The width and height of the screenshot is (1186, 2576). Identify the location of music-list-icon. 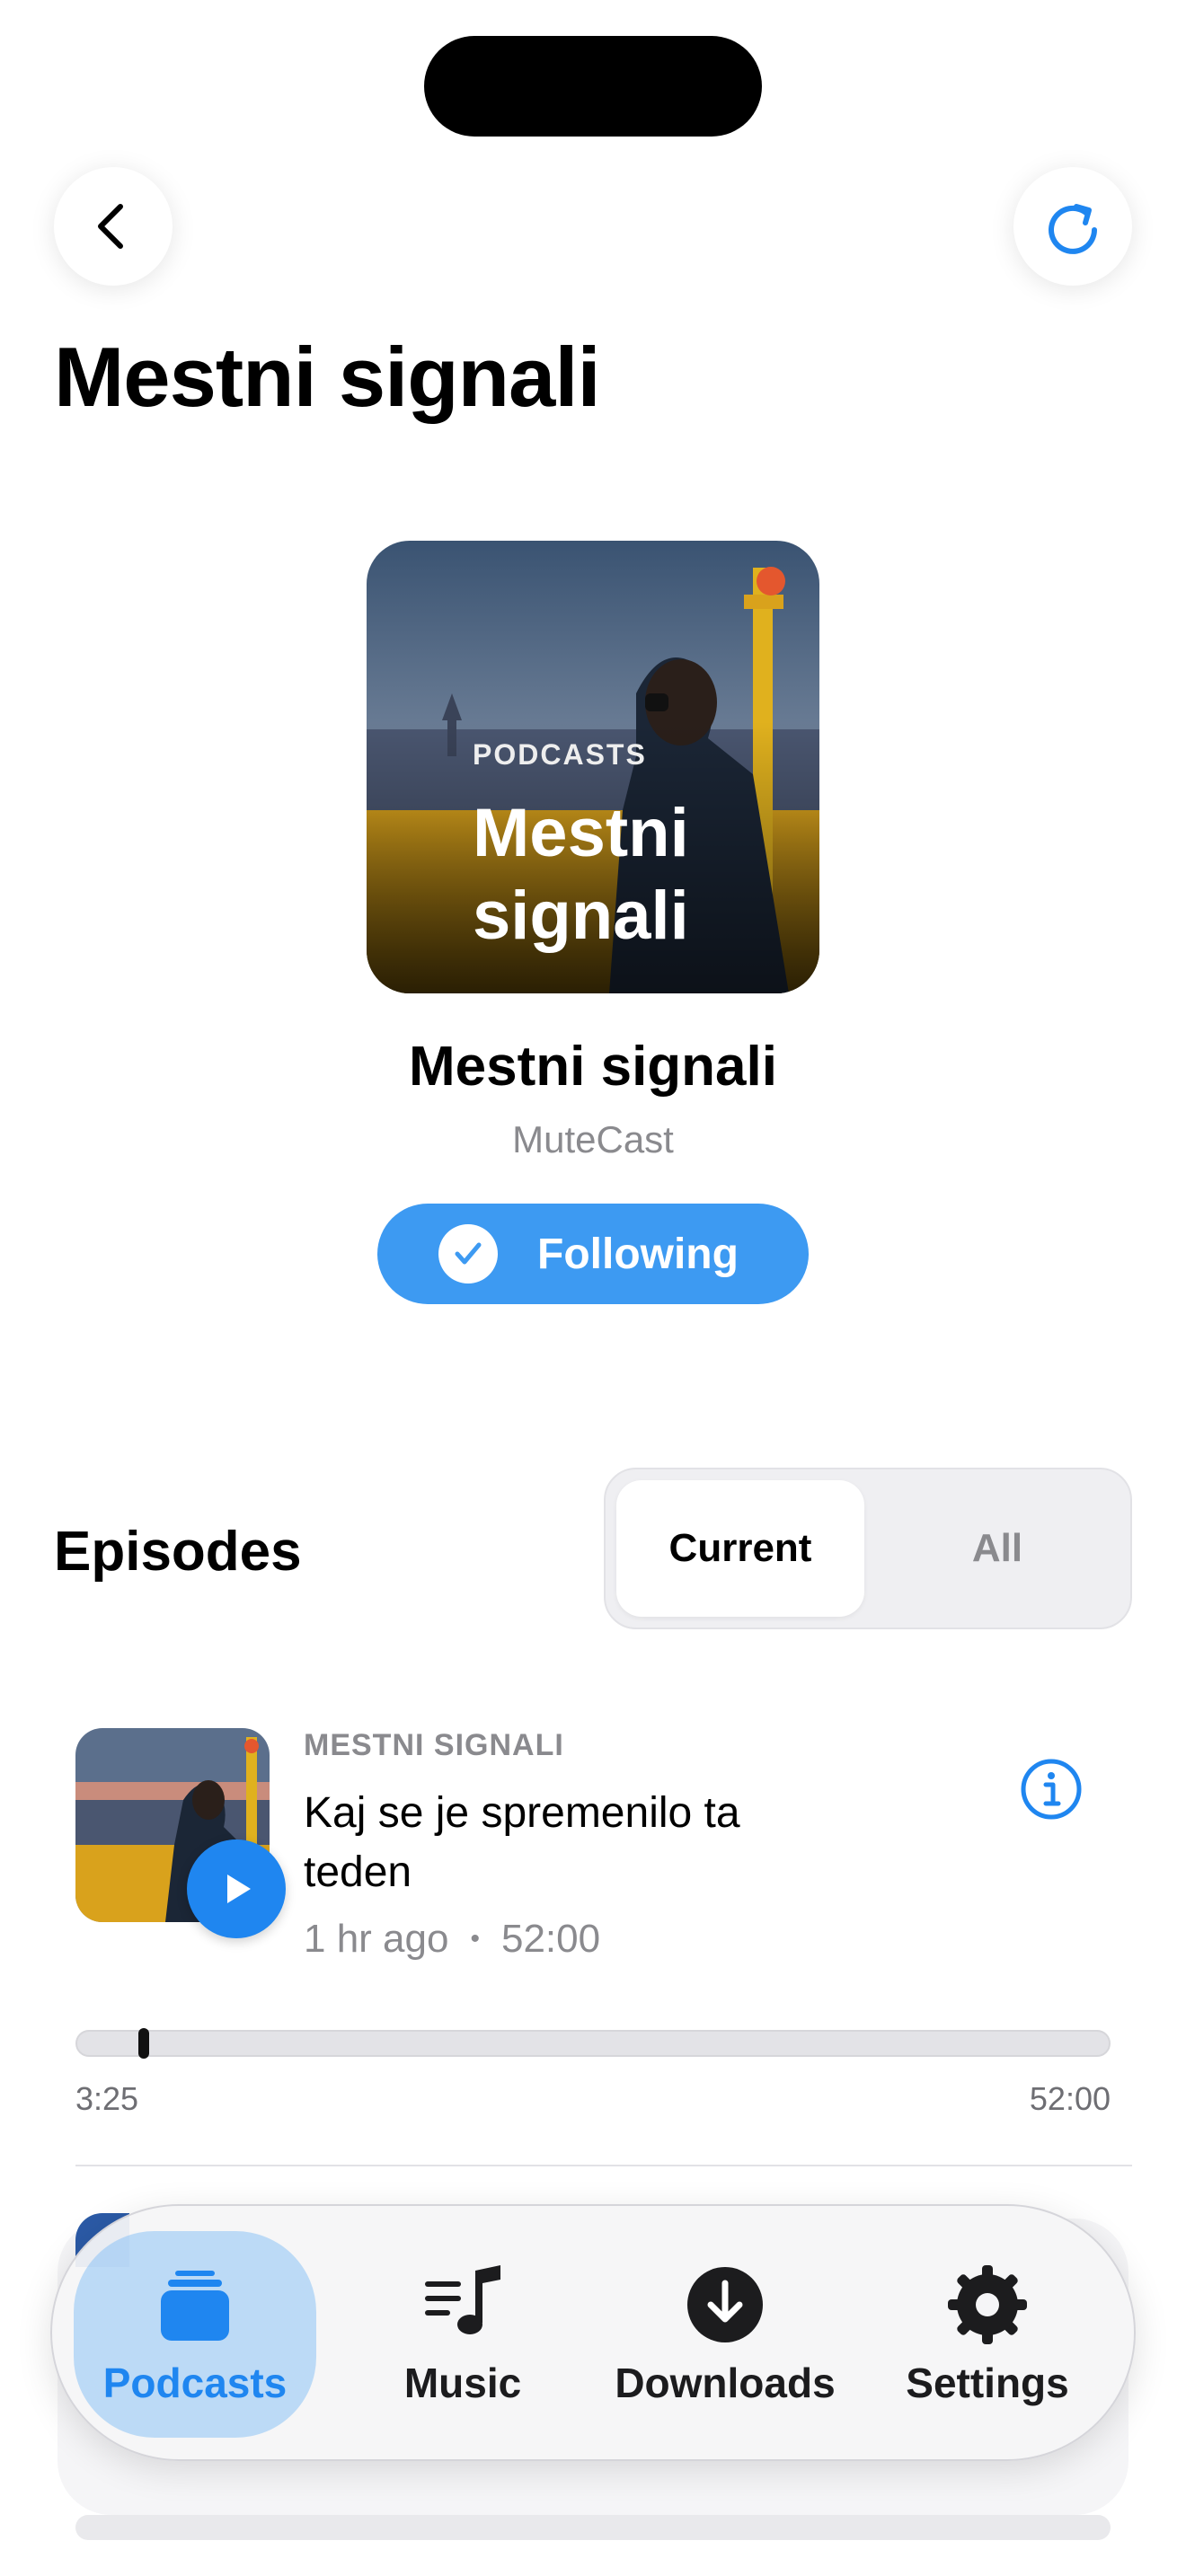
(462, 2299).